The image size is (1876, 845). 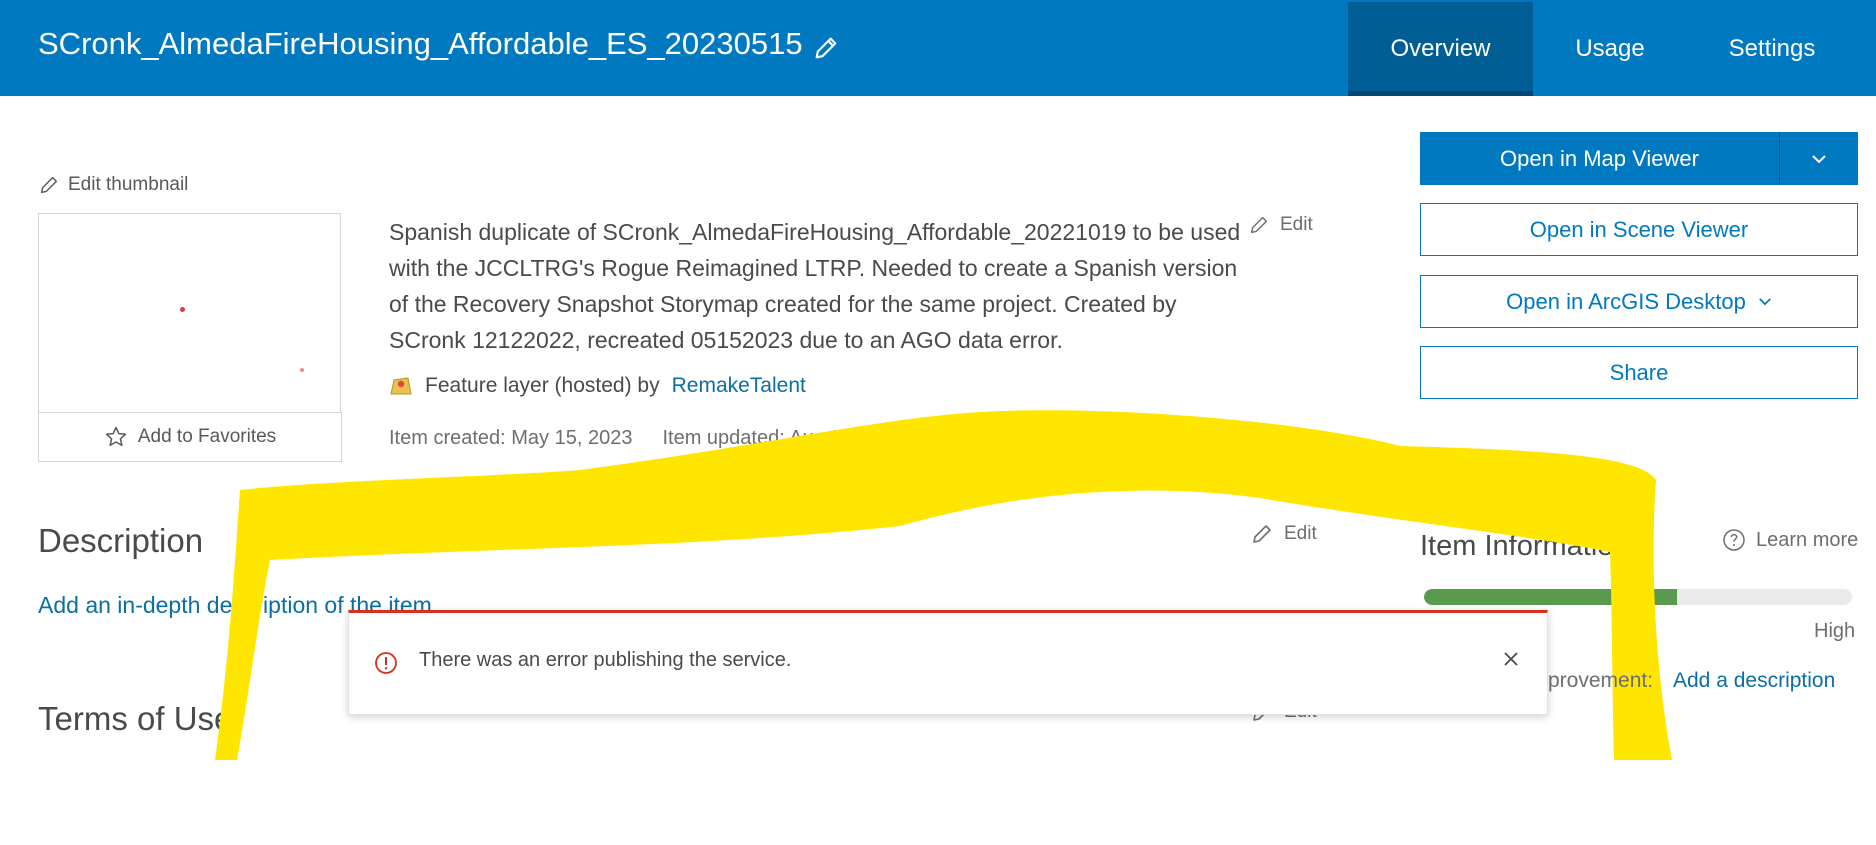 I want to click on edit-thumbnail-link: Edit thumbnail, so click(x=113, y=185).